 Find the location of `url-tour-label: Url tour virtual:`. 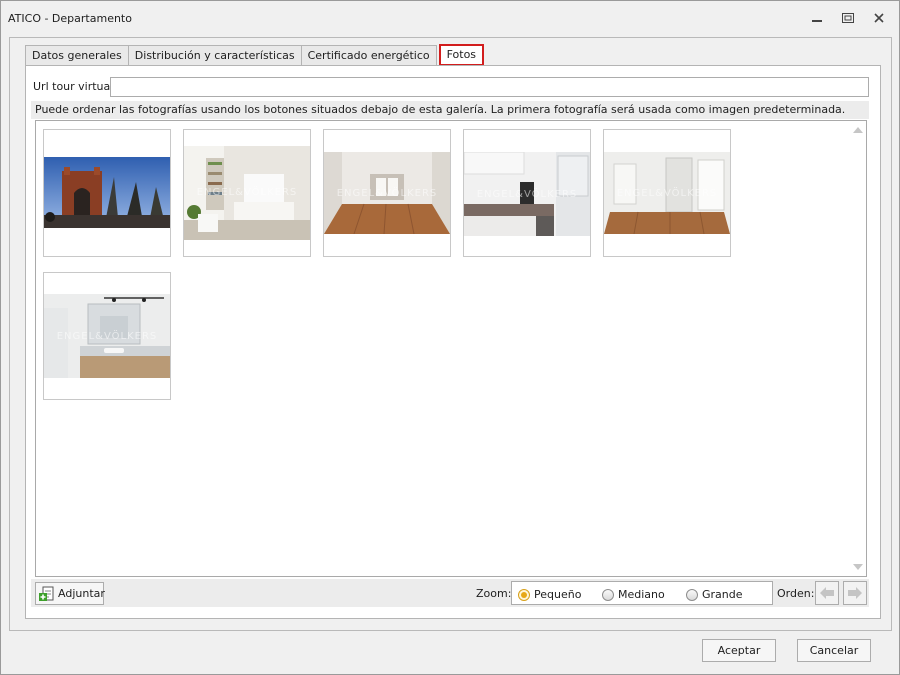

url-tour-label: Url tour virtual: is located at coordinates (75, 86).